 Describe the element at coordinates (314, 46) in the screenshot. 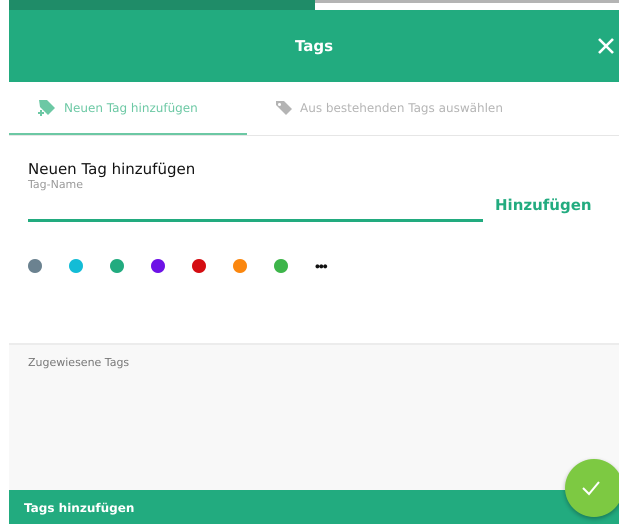

I see `dialog-title: Tags` at that location.